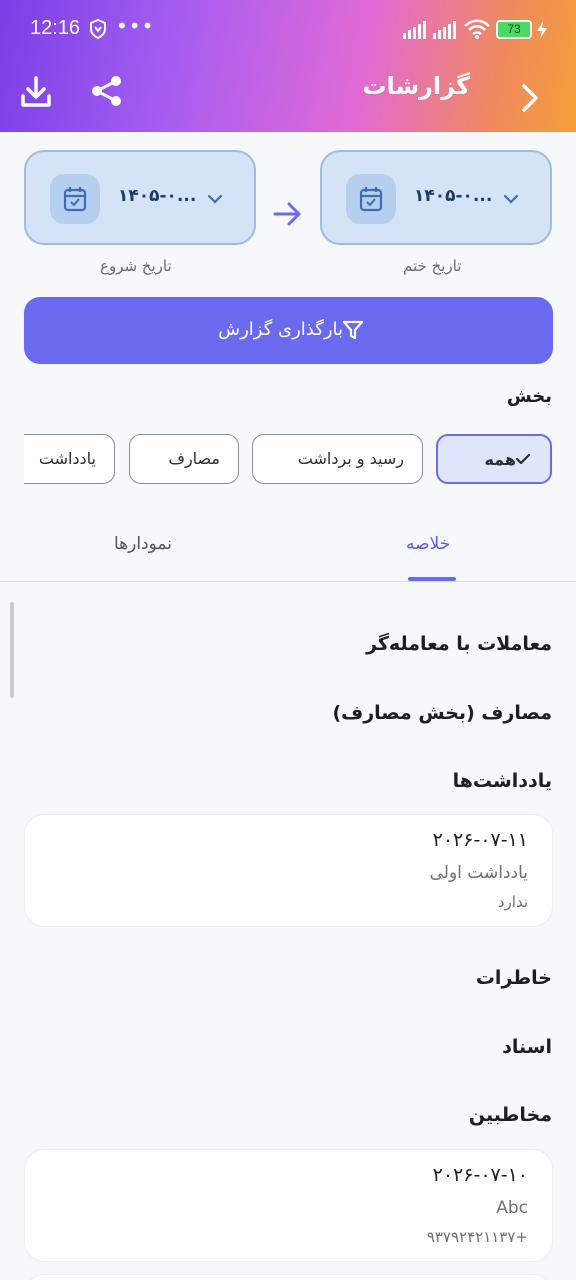 This screenshot has height=1280, width=576. Describe the element at coordinates (135, 26) in the screenshot. I see `more-notifications-icon: •••` at that location.